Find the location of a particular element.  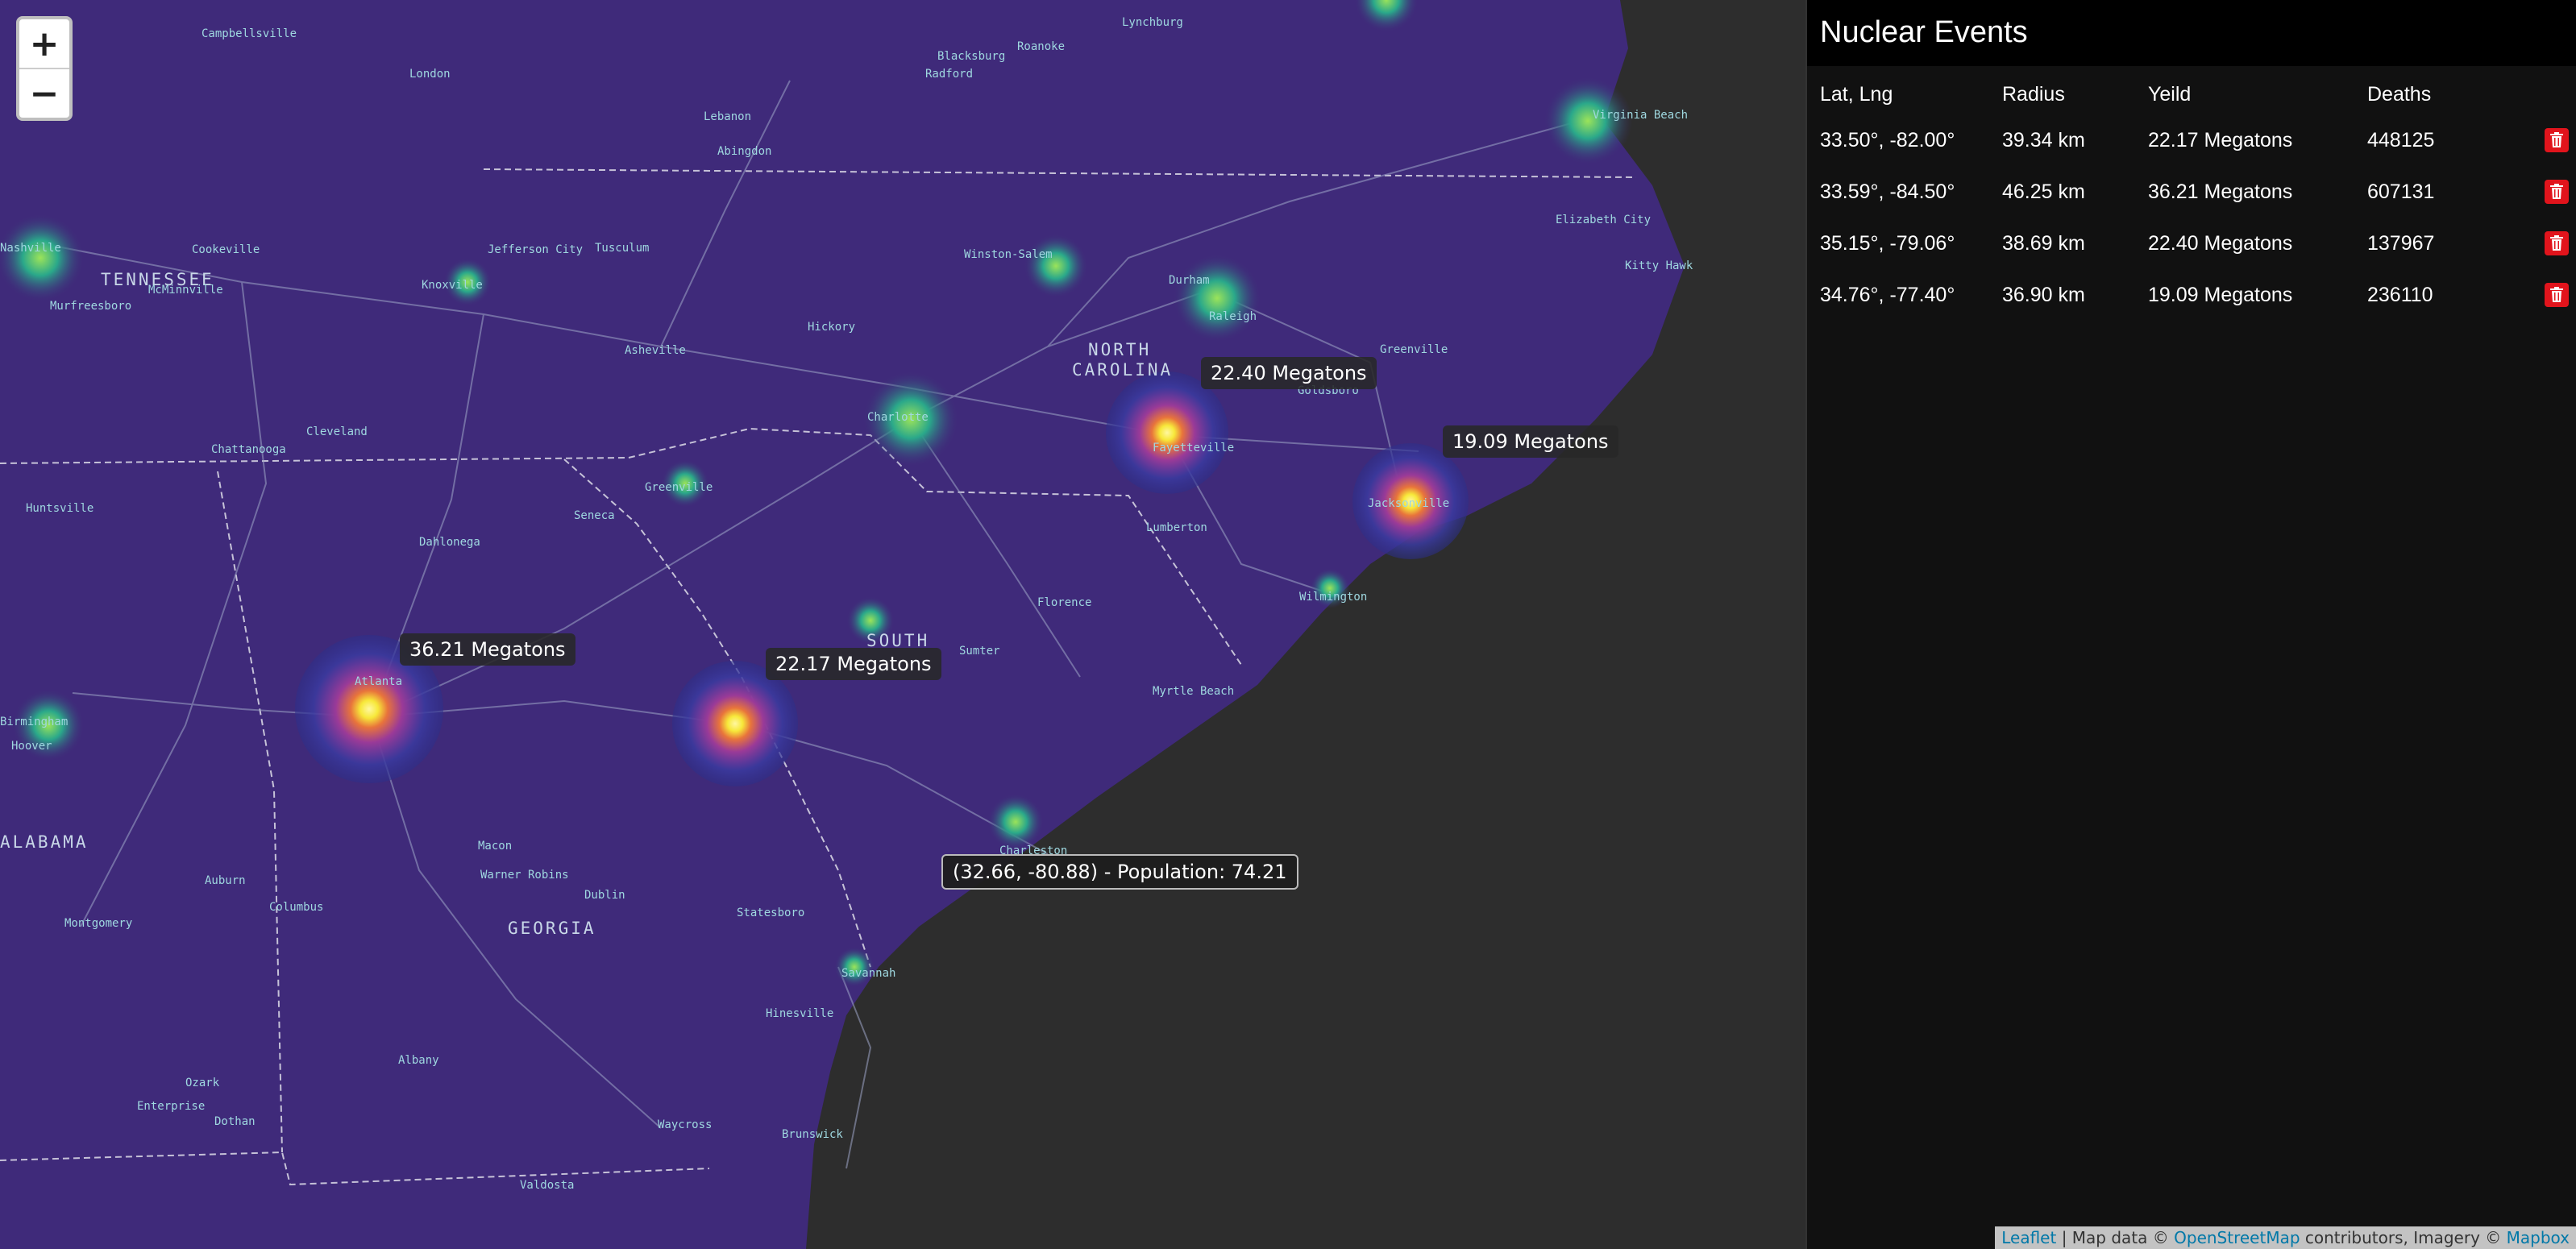

cell-yield: 19.09 Megatons is located at coordinates (2220, 294).